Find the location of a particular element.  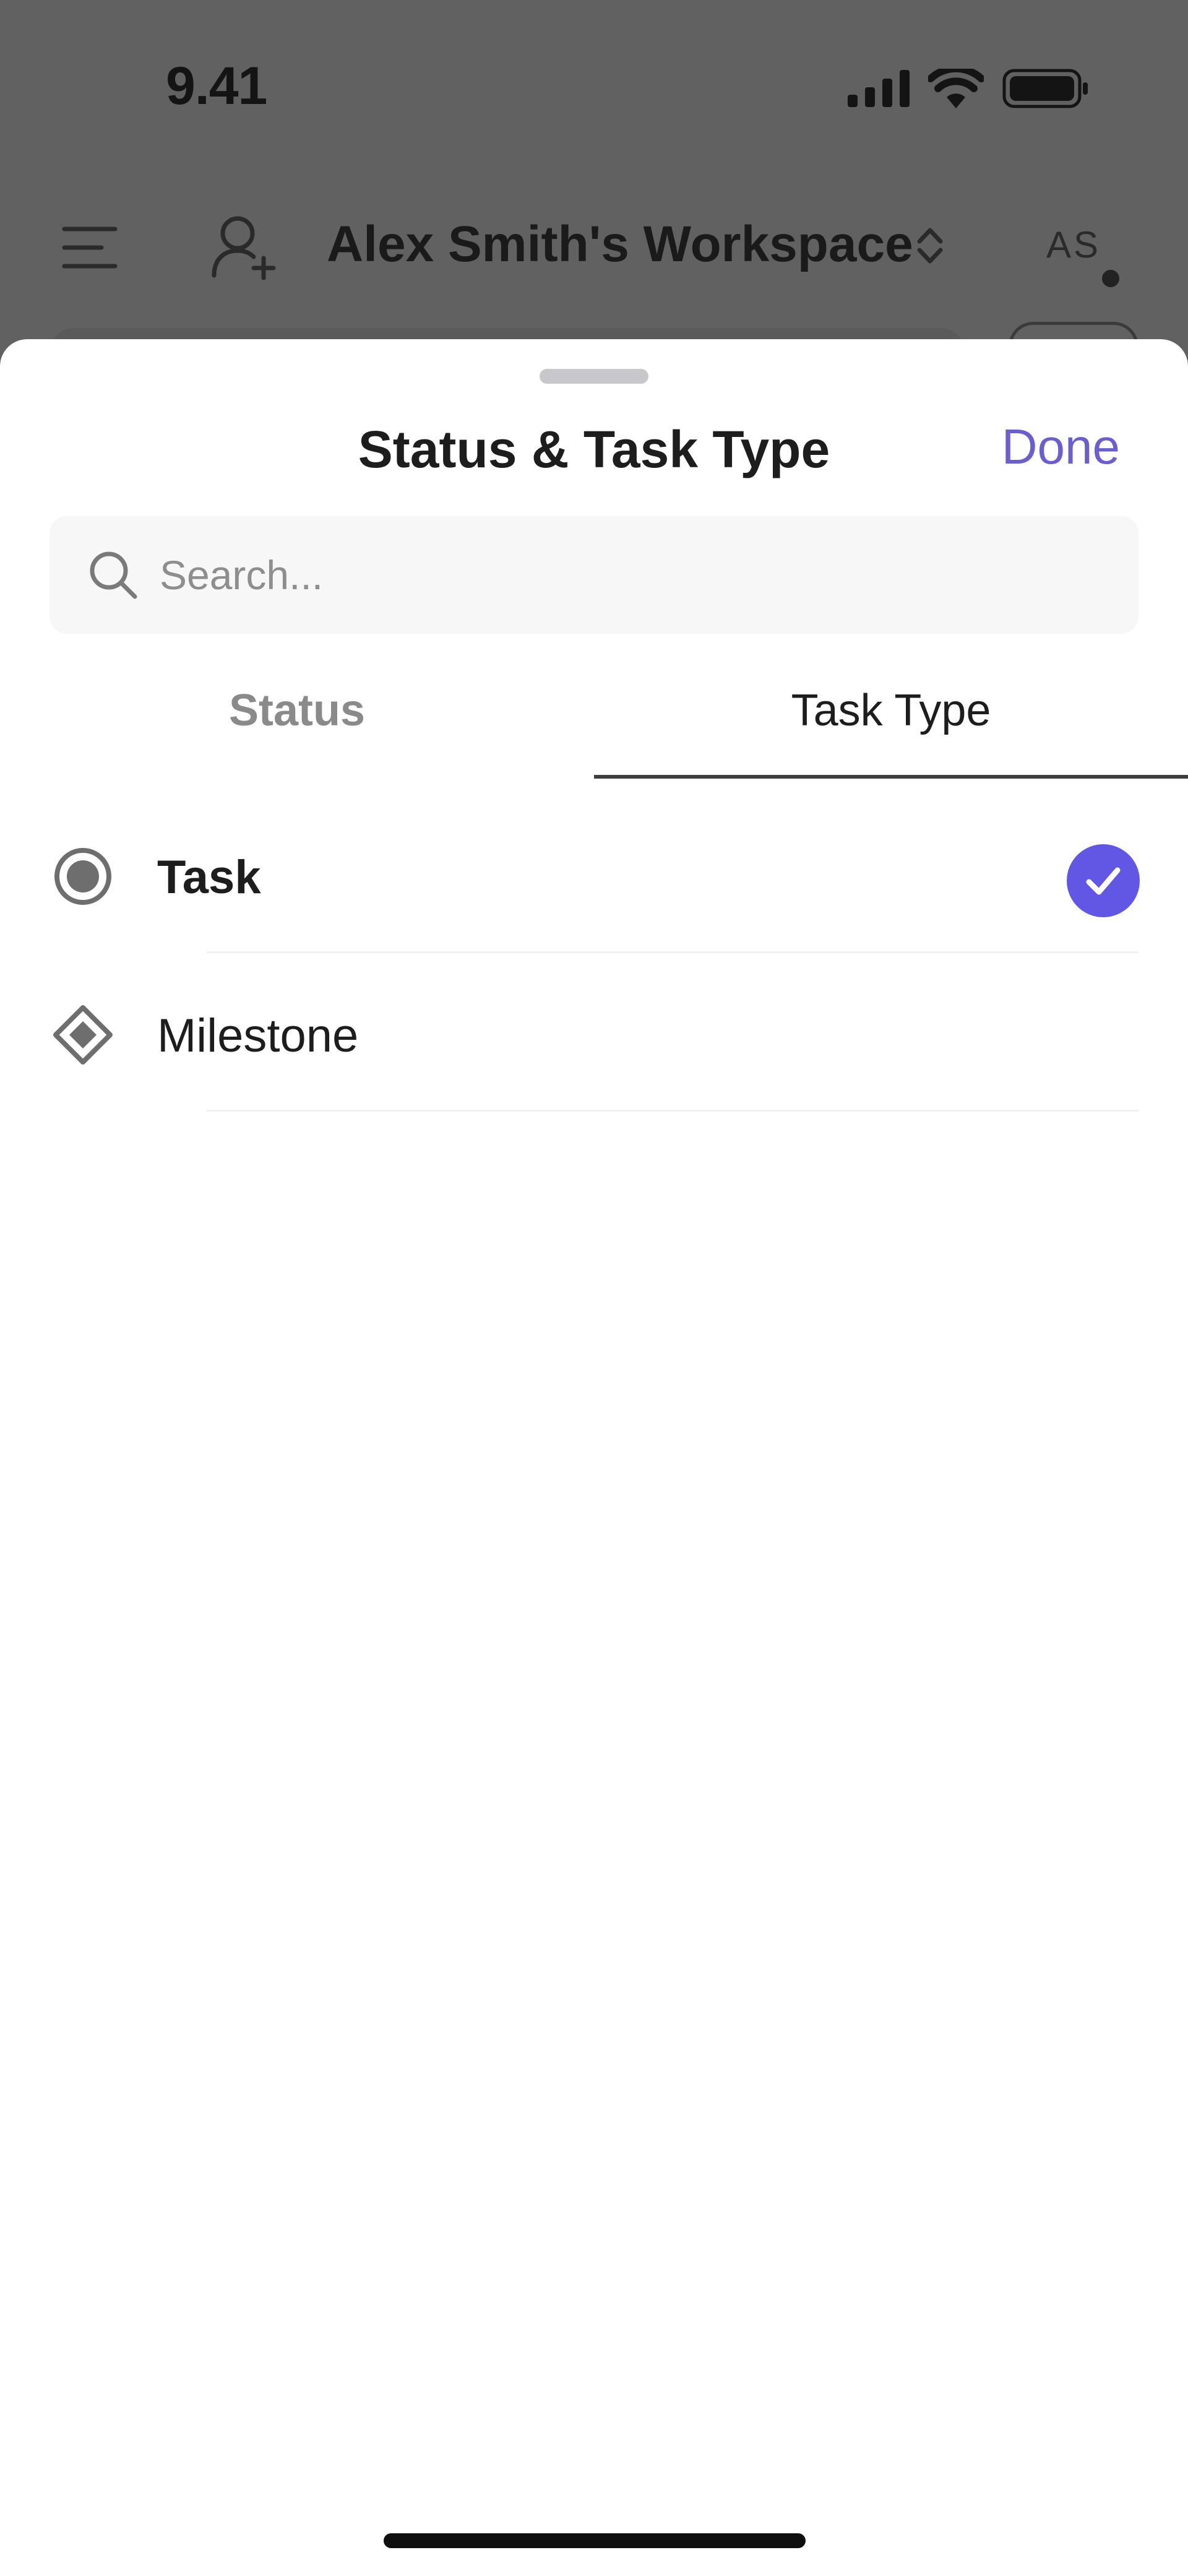

search-box is located at coordinates (594, 575).